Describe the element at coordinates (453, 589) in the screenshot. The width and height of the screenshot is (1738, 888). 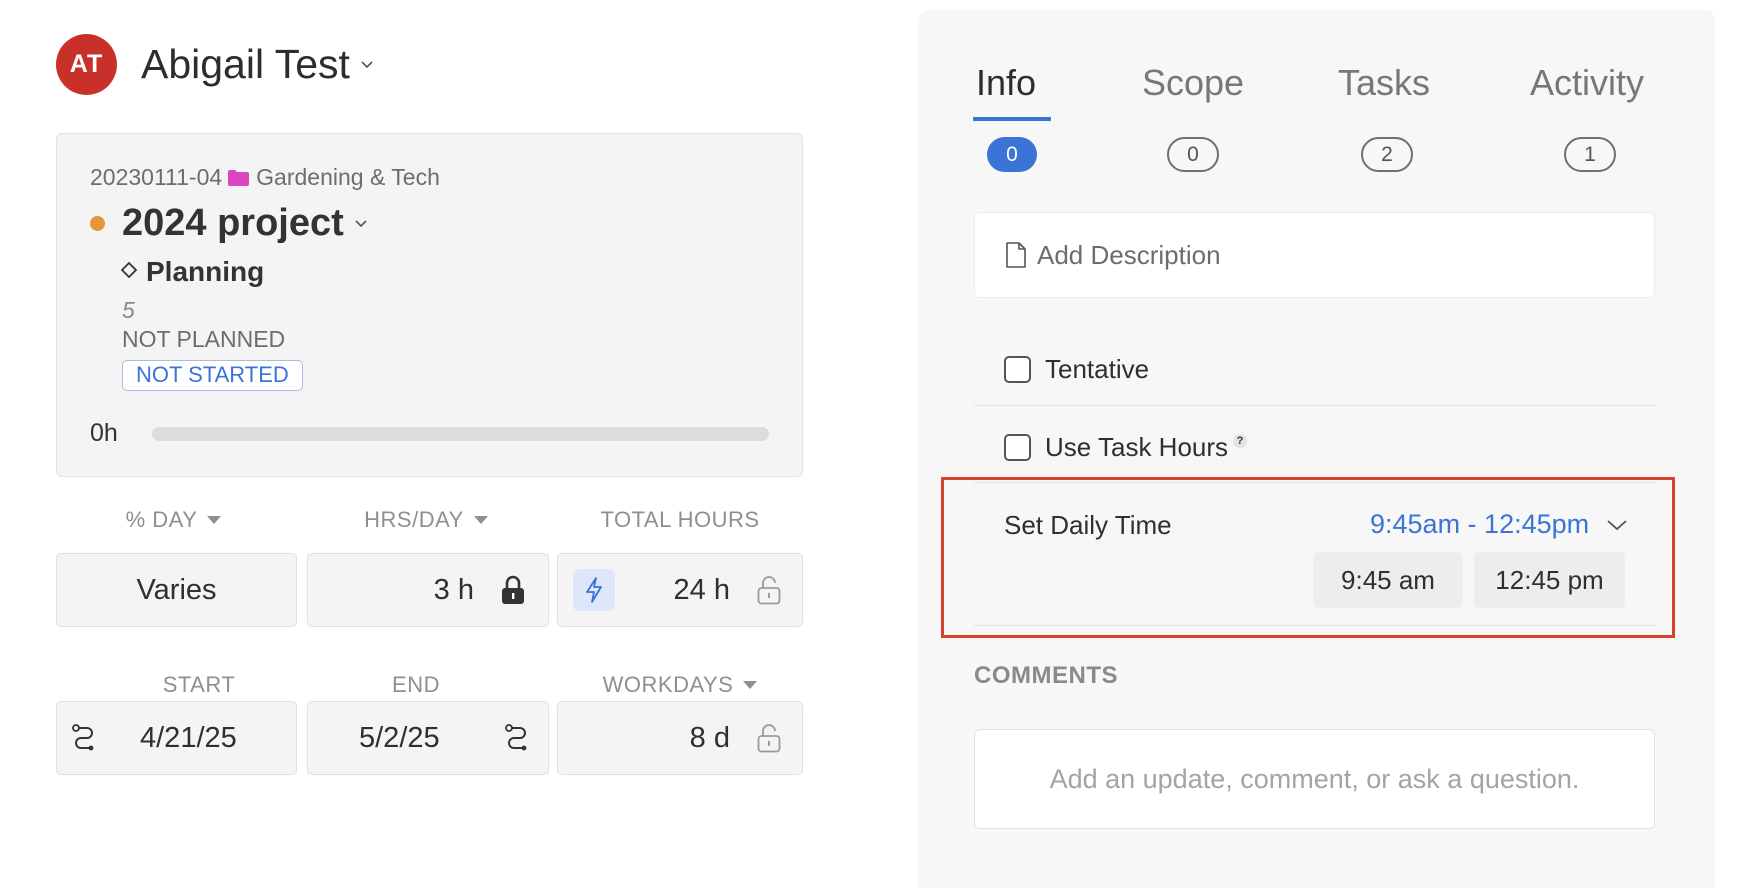
I see `hrs-day-value: 3 h` at that location.